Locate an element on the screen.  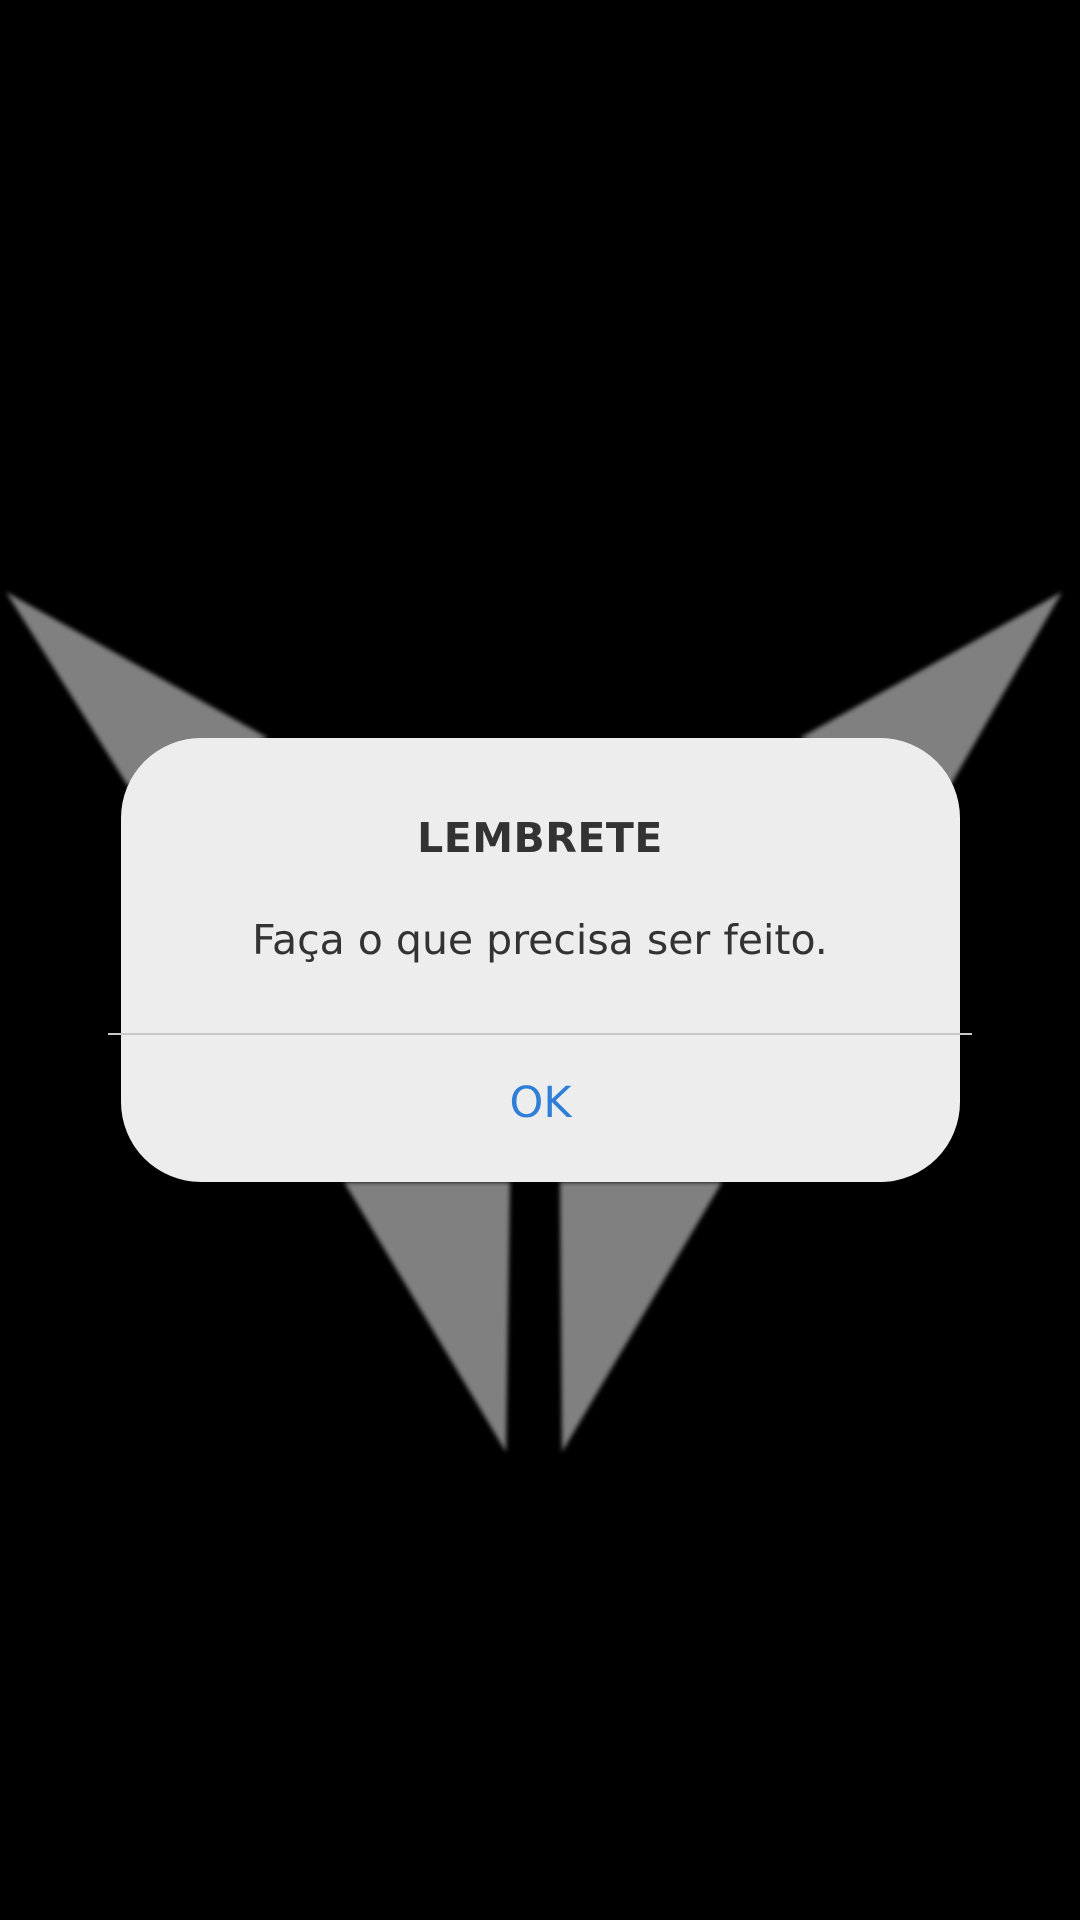
logo-left-fang is located at coordinates (427, 1317).